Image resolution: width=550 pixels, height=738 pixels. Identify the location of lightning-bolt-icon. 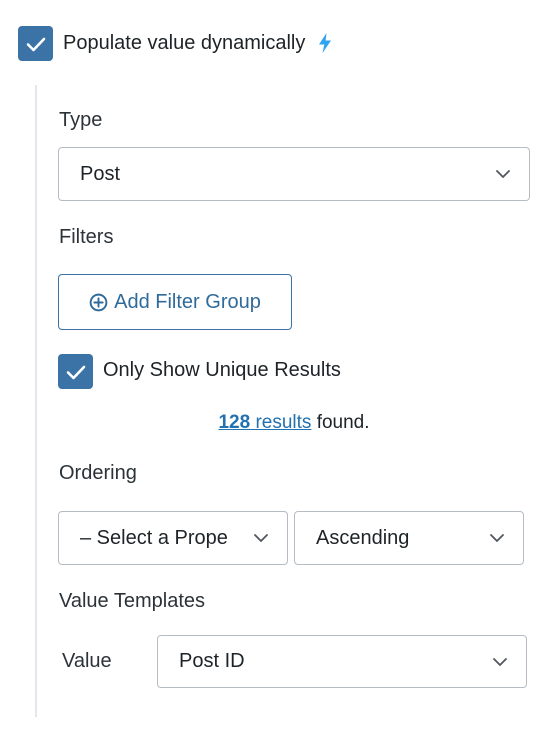
(325, 43).